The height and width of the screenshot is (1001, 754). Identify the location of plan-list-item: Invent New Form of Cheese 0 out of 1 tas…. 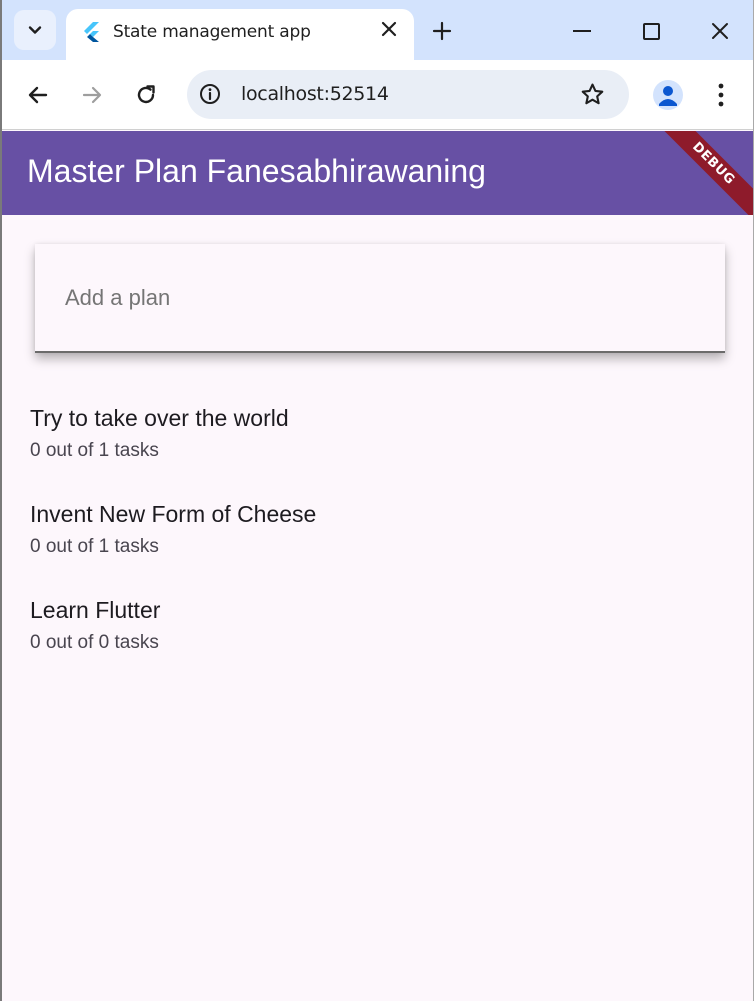
(375, 546).